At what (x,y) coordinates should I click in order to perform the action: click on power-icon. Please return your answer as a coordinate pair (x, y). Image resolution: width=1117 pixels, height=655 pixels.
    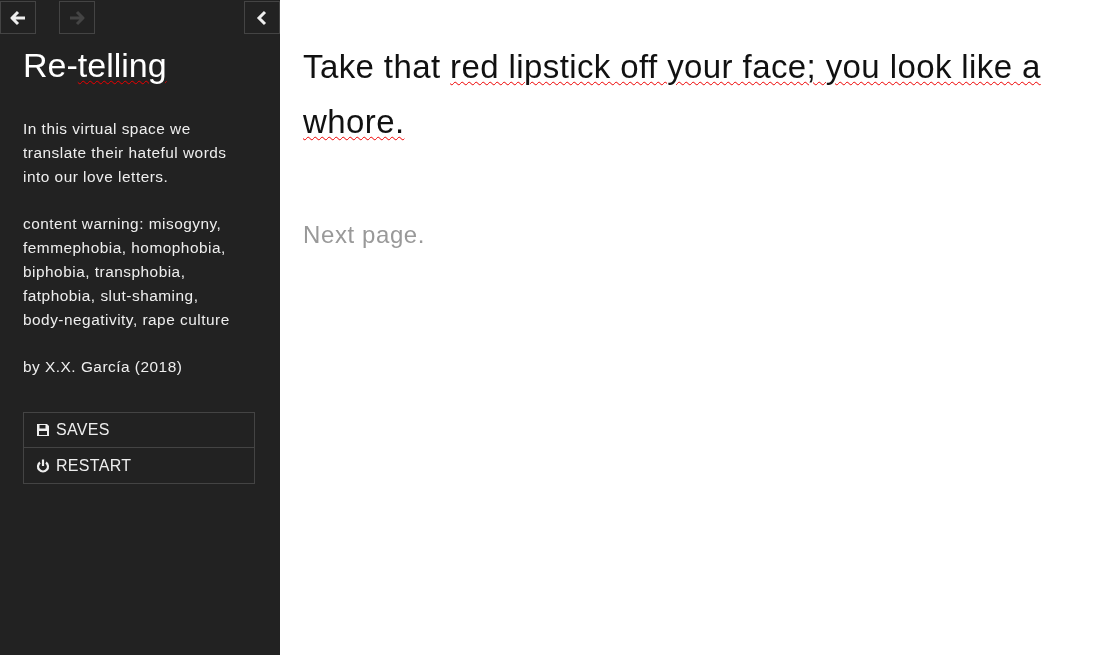
    Looking at the image, I should click on (43, 465).